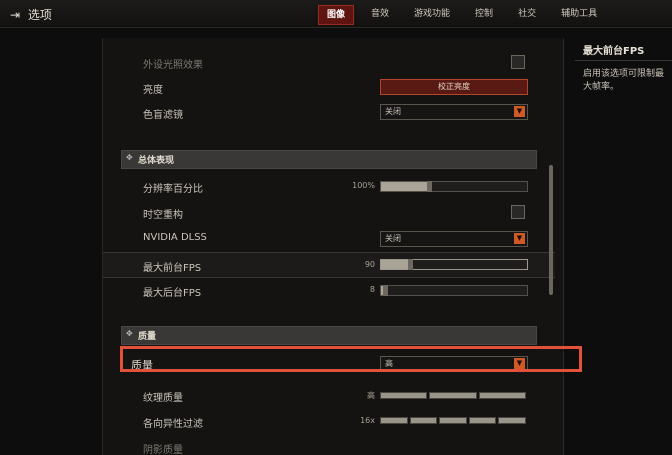 This screenshot has width=672, height=455. Describe the element at coordinates (329, 265) in the screenshot. I see `setting-row-max-fg-fps: 最大前台FPS 90` at that location.